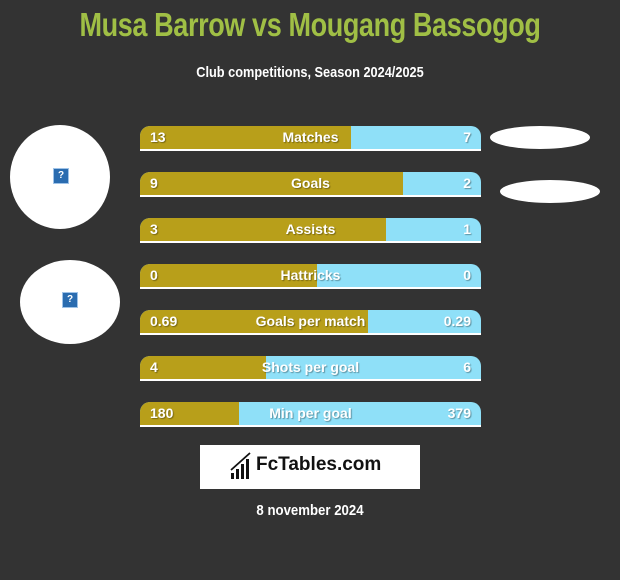 This screenshot has height=580, width=620. I want to click on stat-bar-min-per-goal: 180 Min per goal 379, so click(310, 414).